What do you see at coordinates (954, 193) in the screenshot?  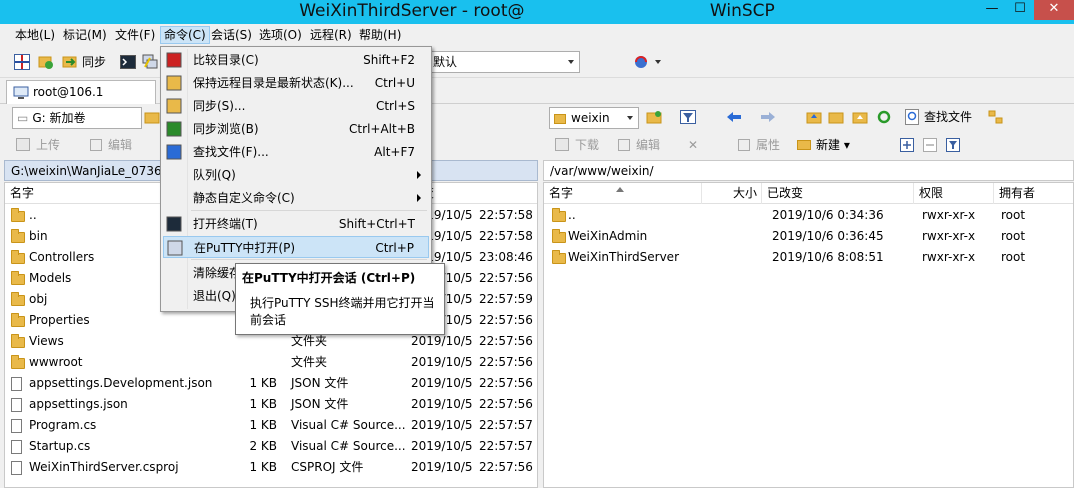 I see `col-rights: 权限` at bounding box center [954, 193].